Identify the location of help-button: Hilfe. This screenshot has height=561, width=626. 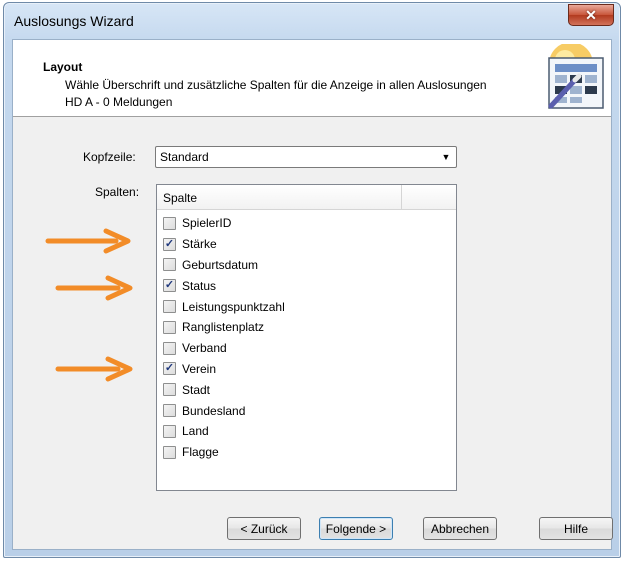
(576, 528).